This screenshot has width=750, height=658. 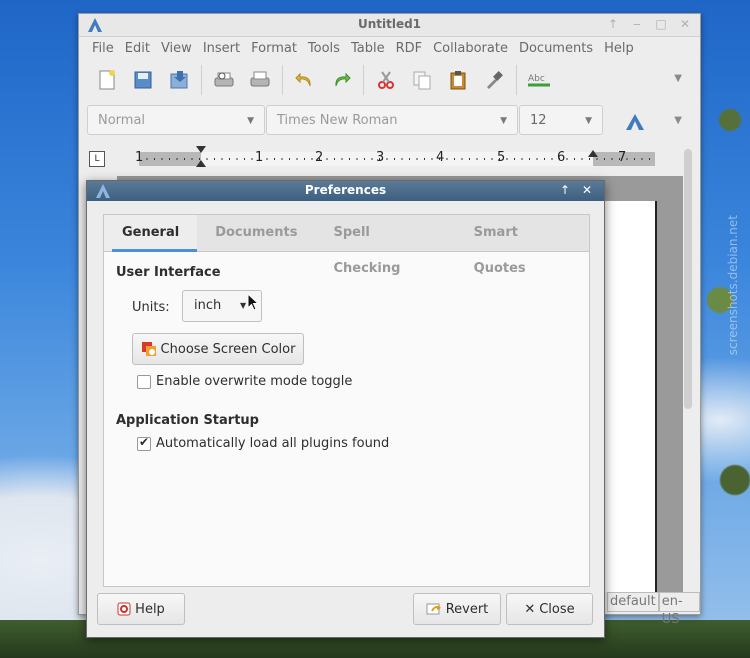 I want to click on revert-label: Revert, so click(x=467, y=609).